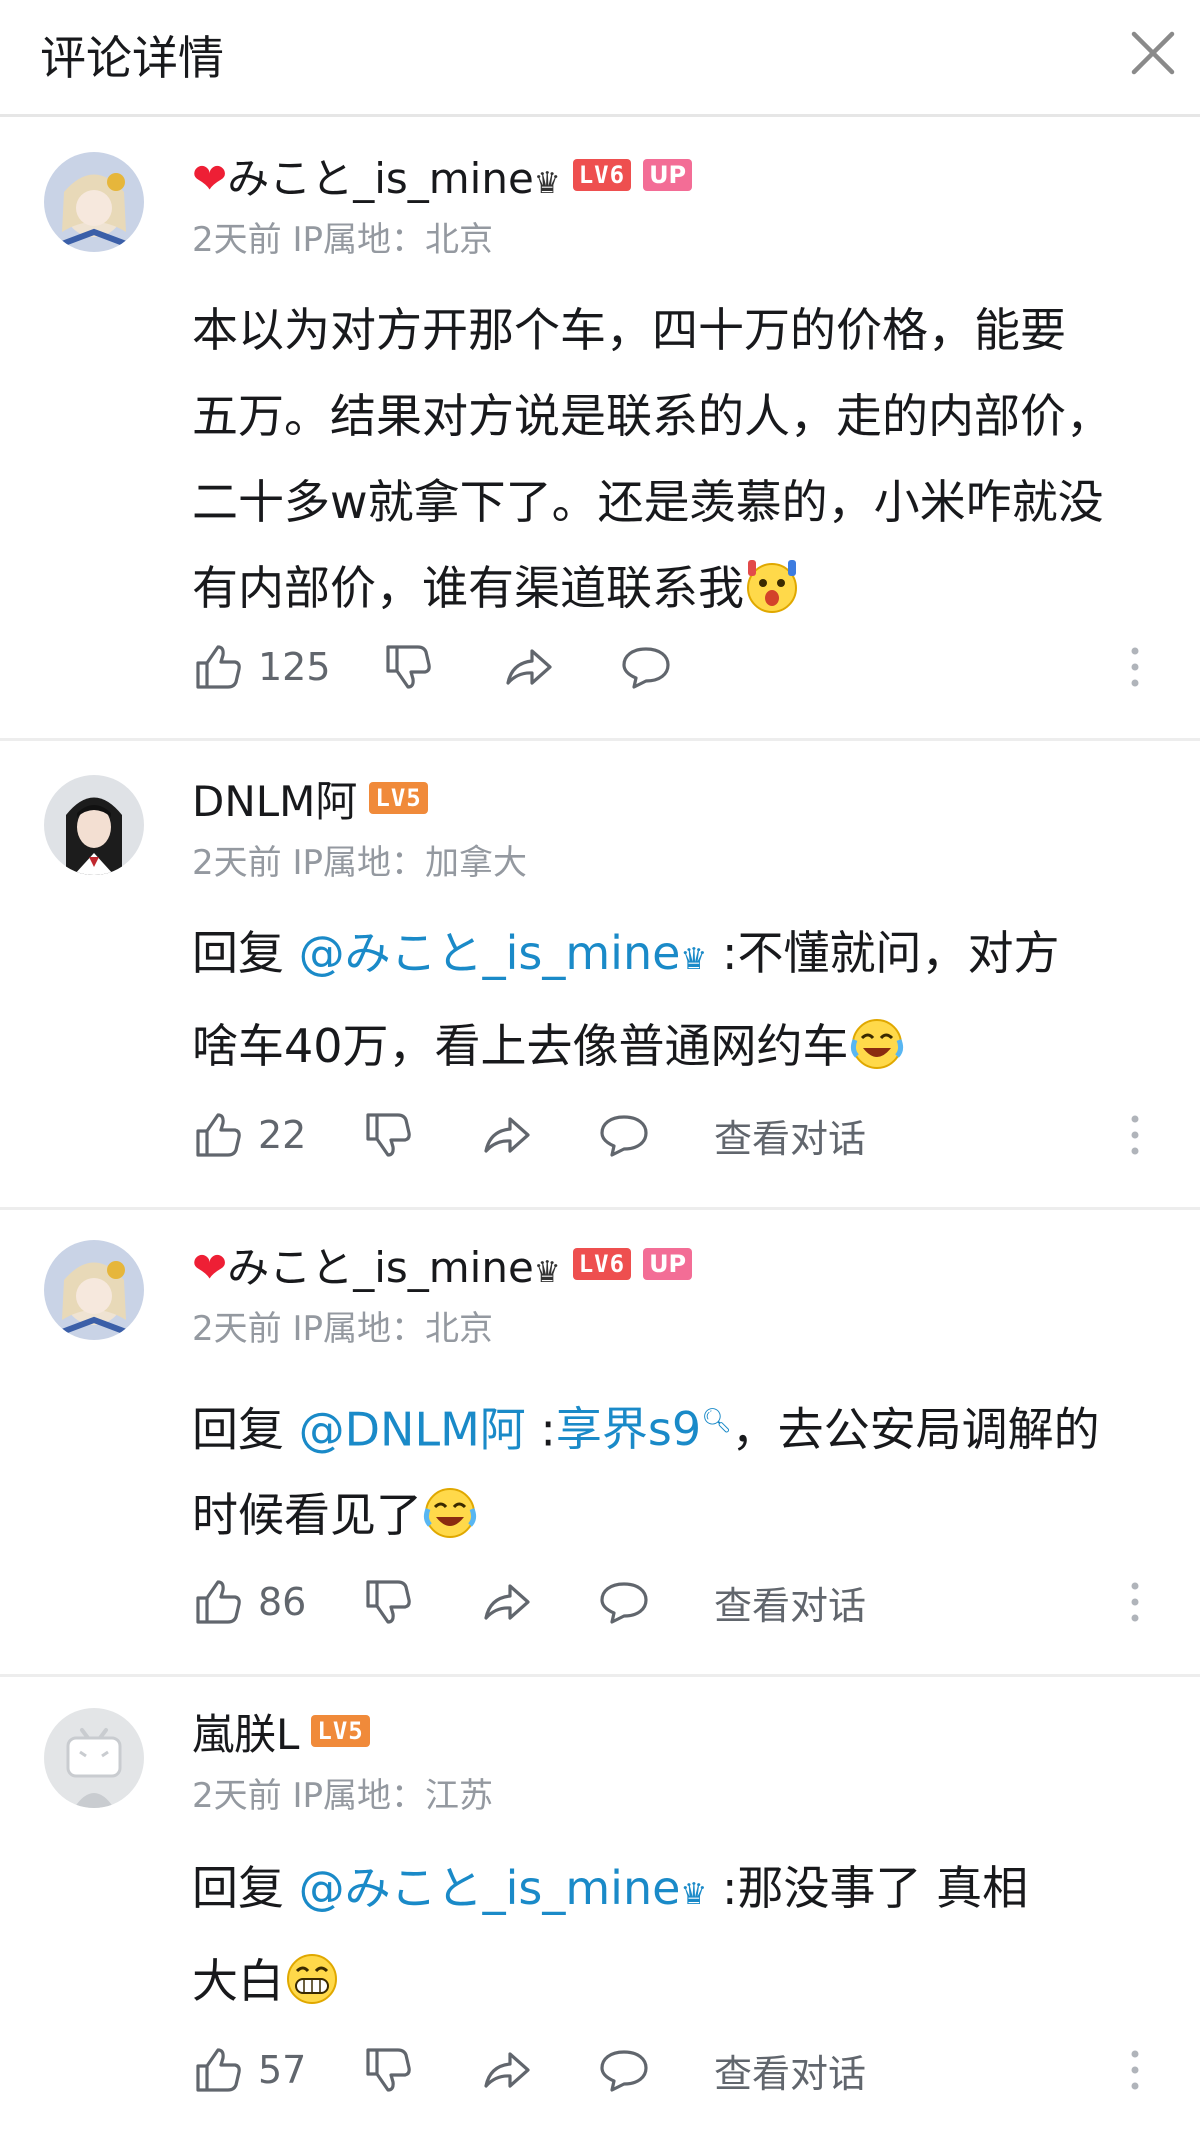  I want to click on comment-line: 回复 @DNLM阿 :享界s9🔍︎，去公安局调解的, so click(646, 1429).